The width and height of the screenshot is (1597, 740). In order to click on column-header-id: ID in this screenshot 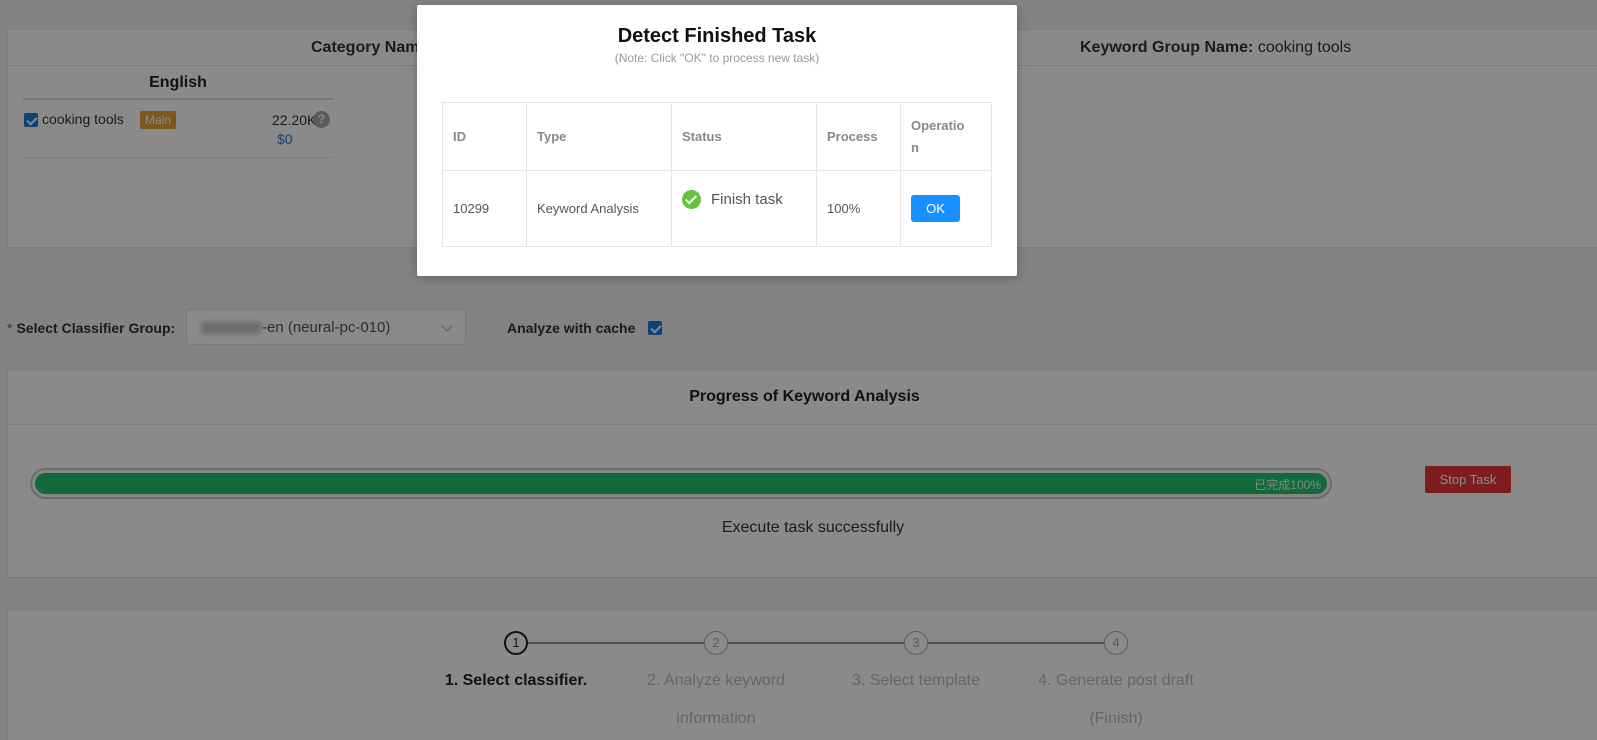, I will do `click(484, 136)`.